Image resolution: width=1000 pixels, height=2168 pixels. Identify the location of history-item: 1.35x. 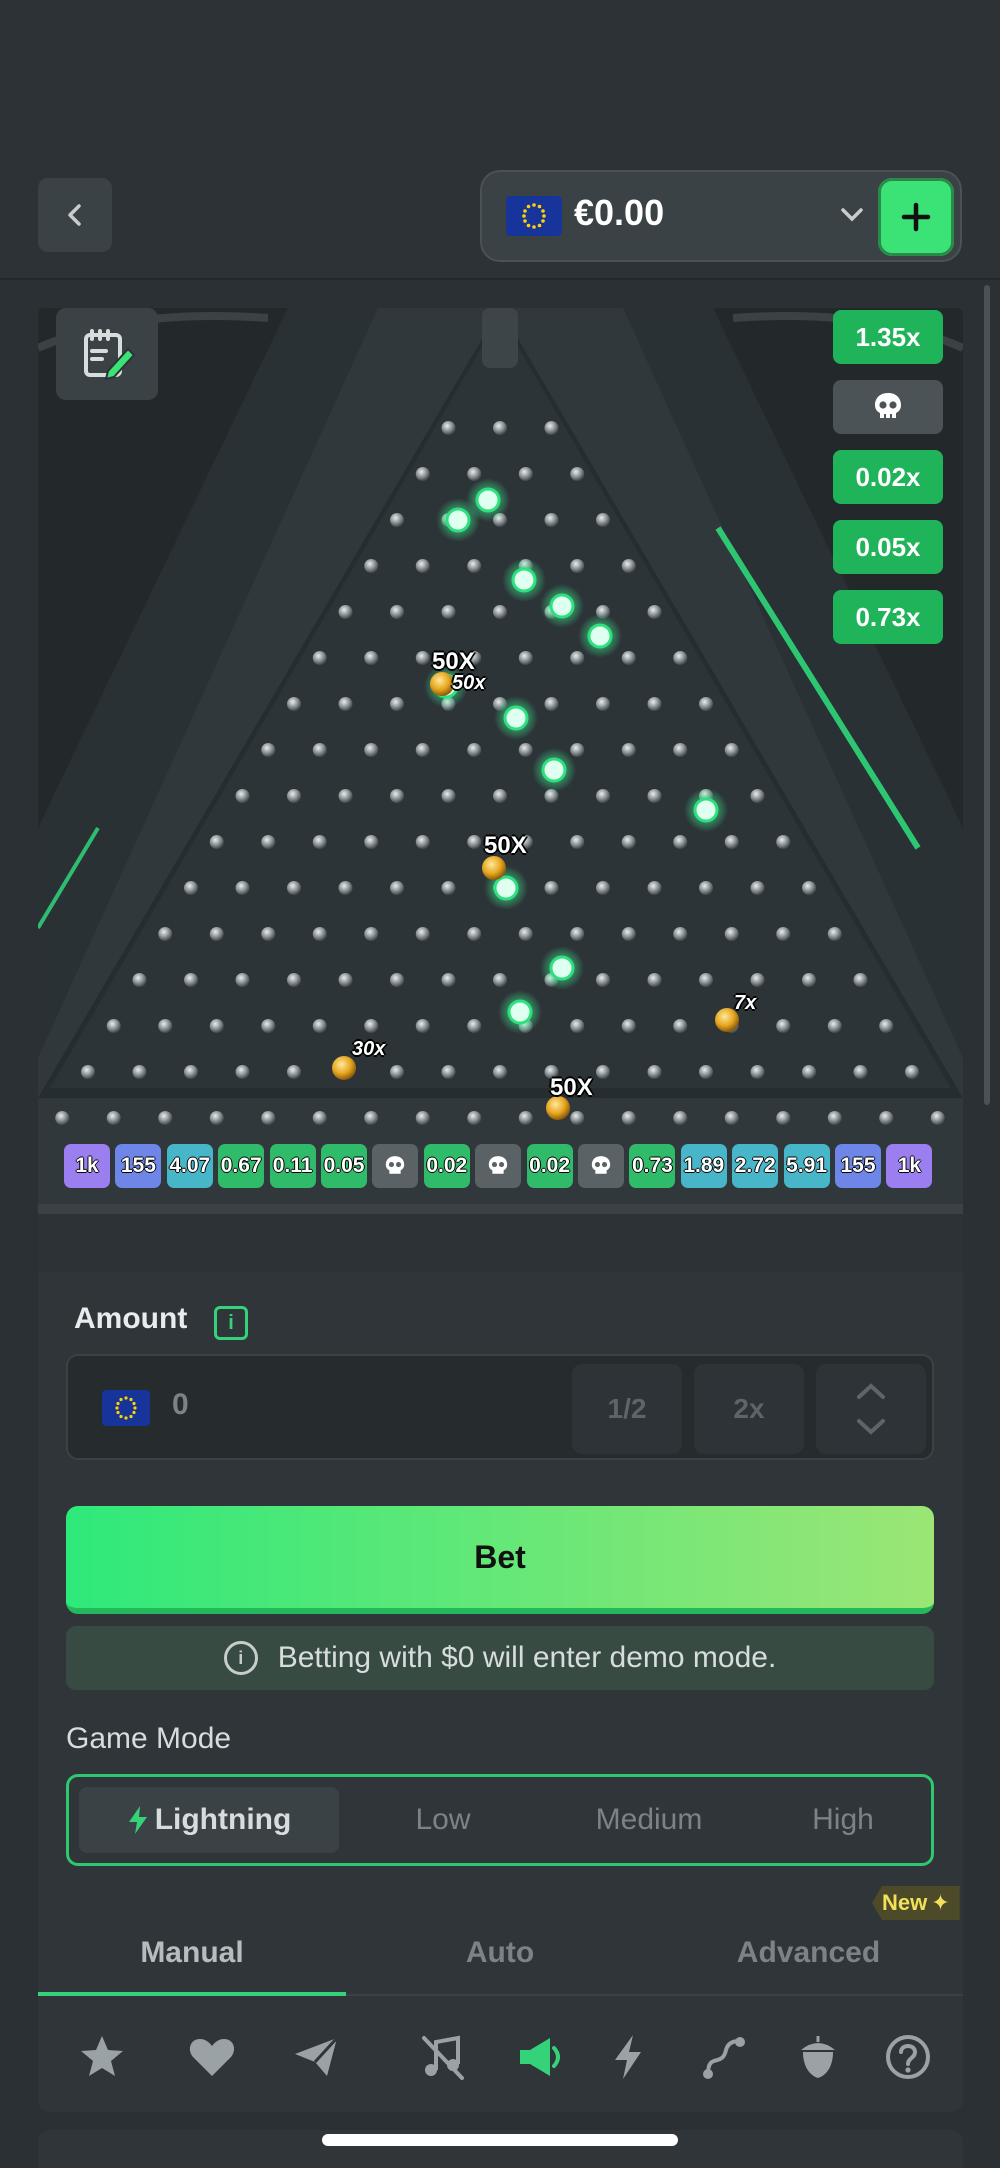
(888, 337).